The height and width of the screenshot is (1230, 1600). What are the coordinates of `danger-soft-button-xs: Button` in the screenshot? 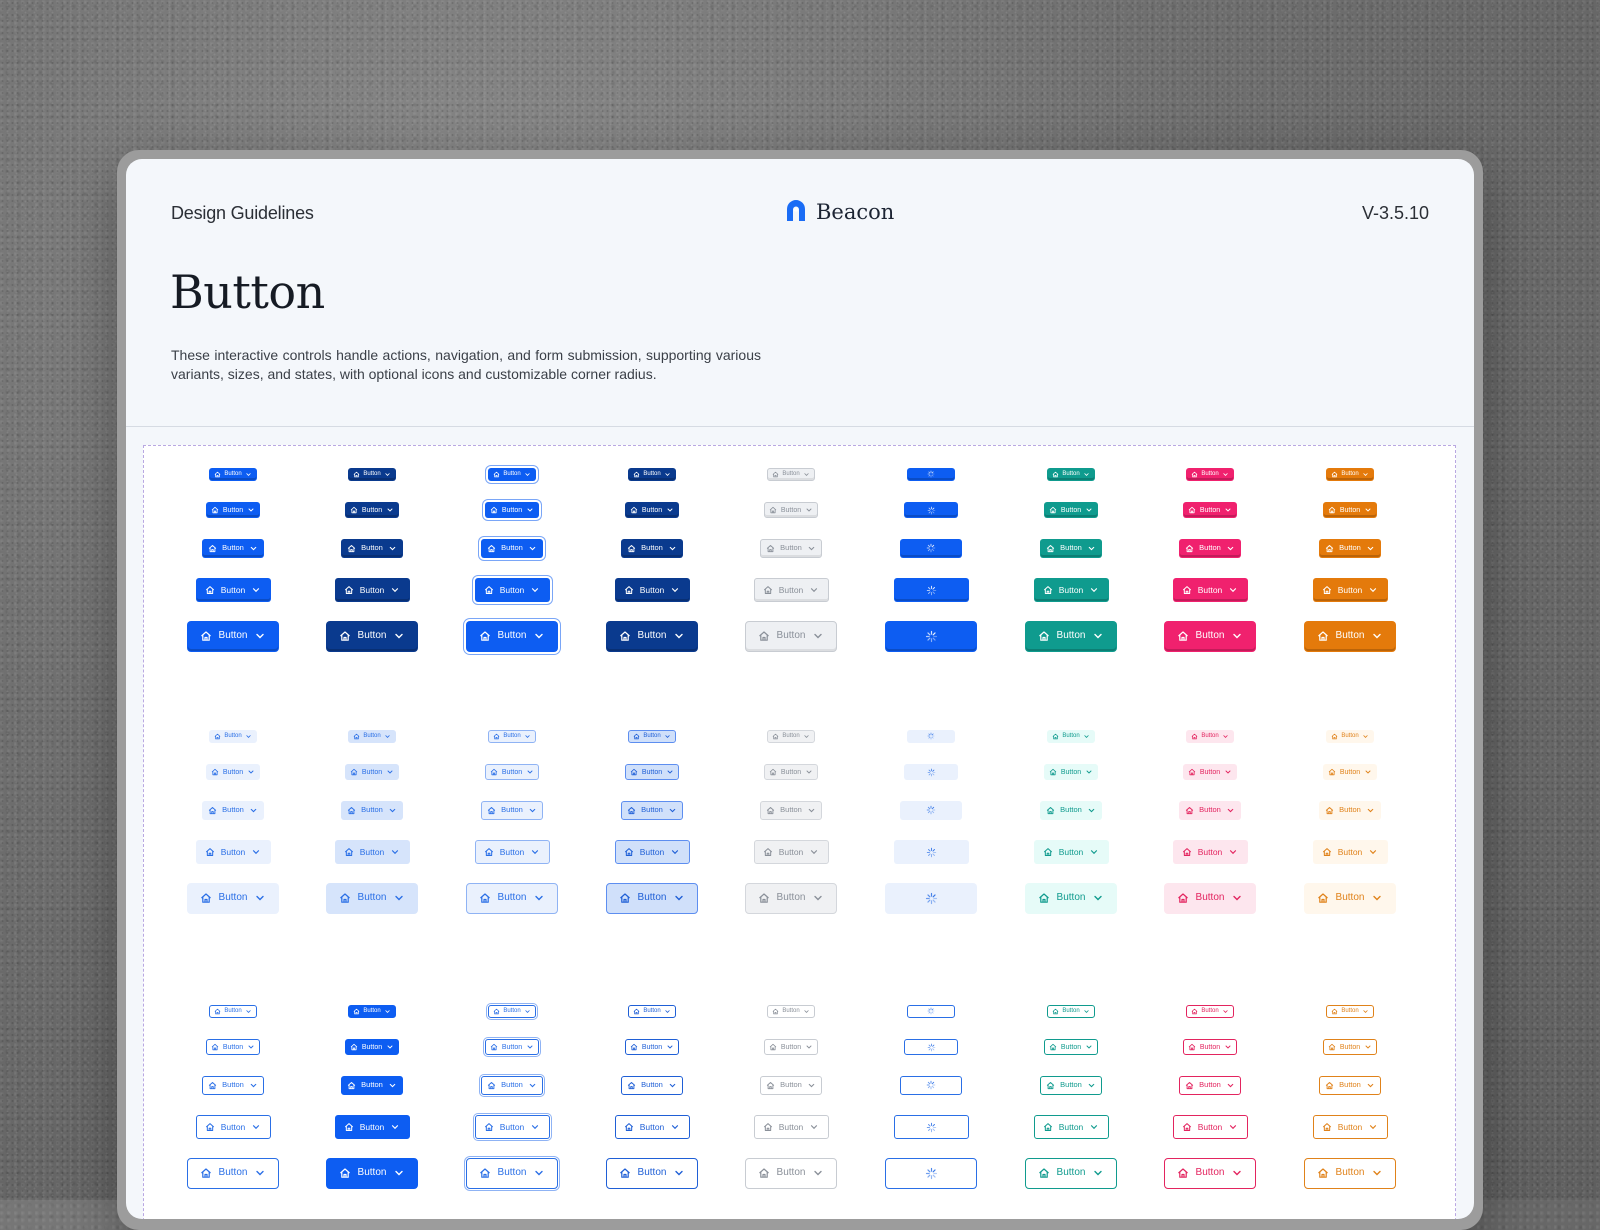 It's located at (1210, 736).